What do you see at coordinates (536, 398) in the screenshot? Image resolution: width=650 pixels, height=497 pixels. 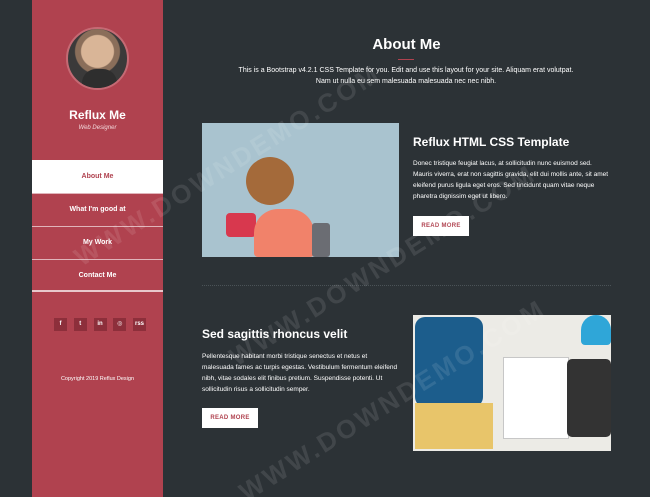 I see `sketch-paper-shape` at bounding box center [536, 398].